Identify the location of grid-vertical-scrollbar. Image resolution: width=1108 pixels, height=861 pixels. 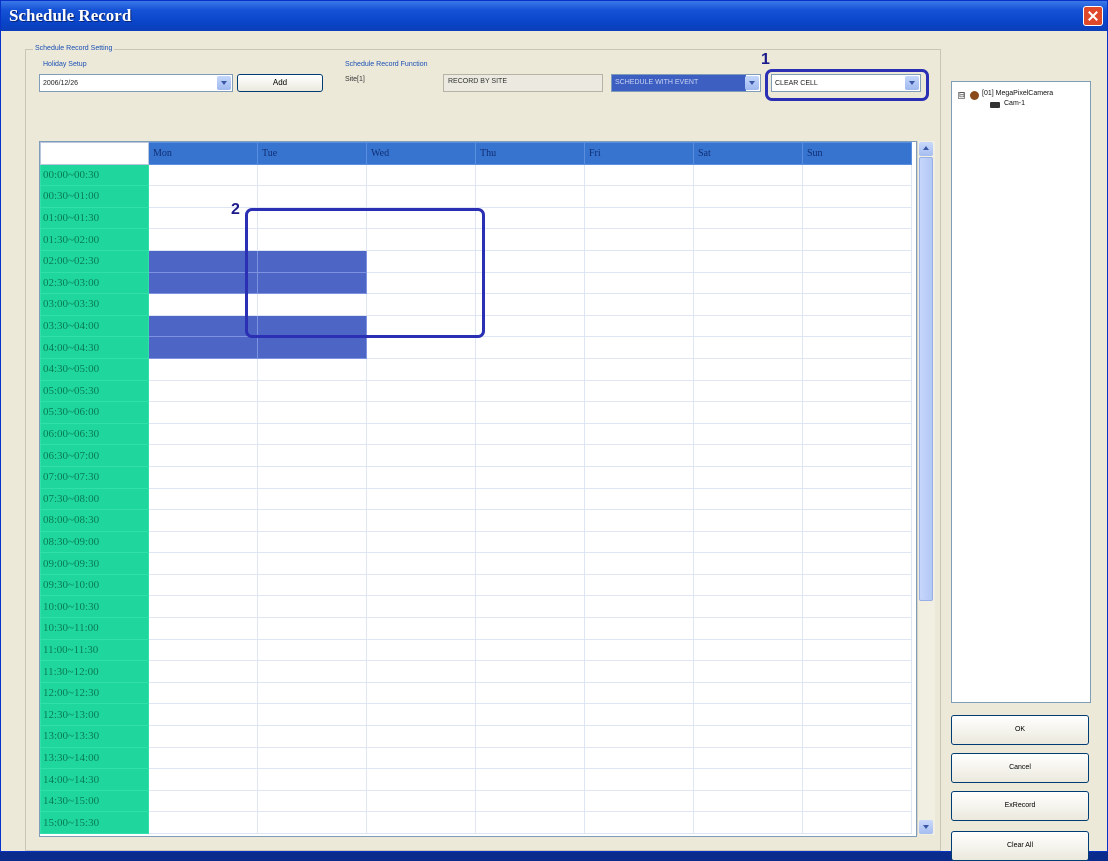
(926, 488).